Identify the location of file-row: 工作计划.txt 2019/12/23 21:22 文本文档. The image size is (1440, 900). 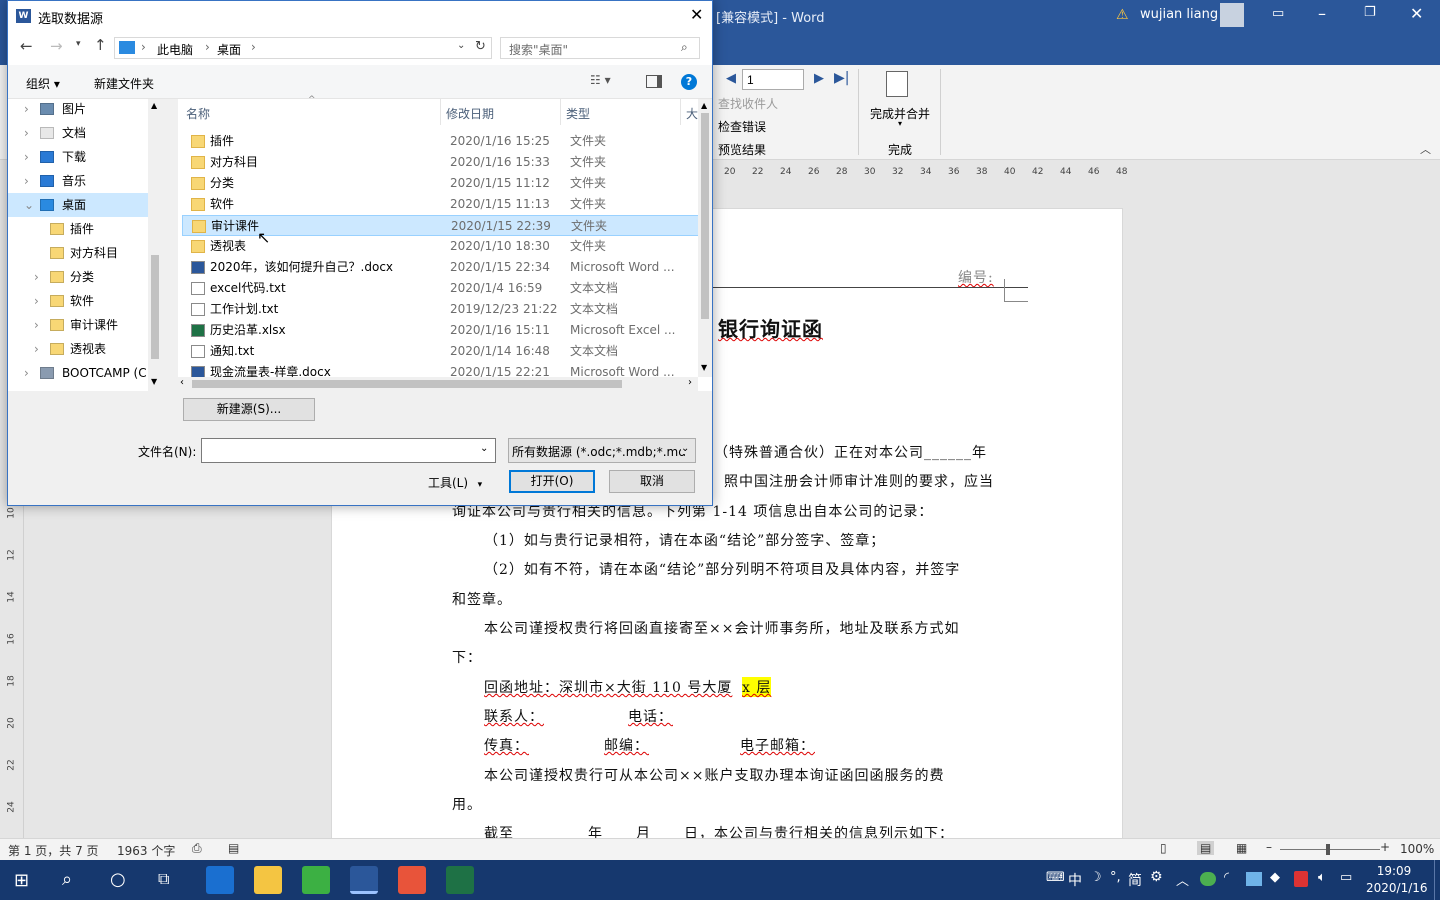
(440, 309).